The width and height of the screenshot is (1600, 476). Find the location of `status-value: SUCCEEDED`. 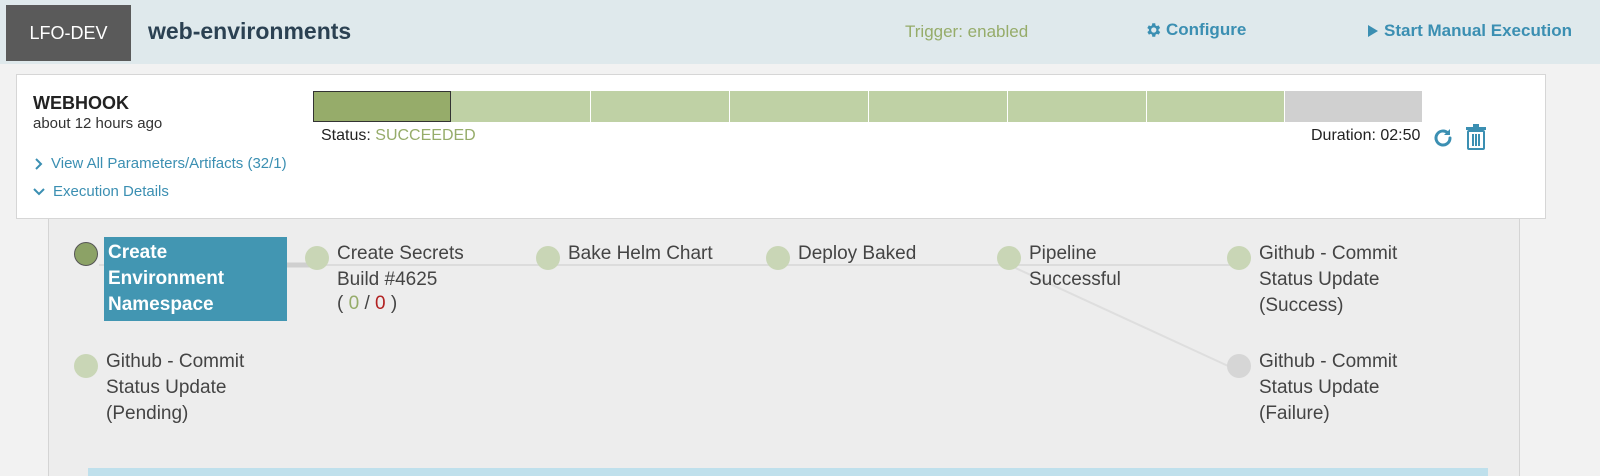

status-value: SUCCEEDED is located at coordinates (425, 135).